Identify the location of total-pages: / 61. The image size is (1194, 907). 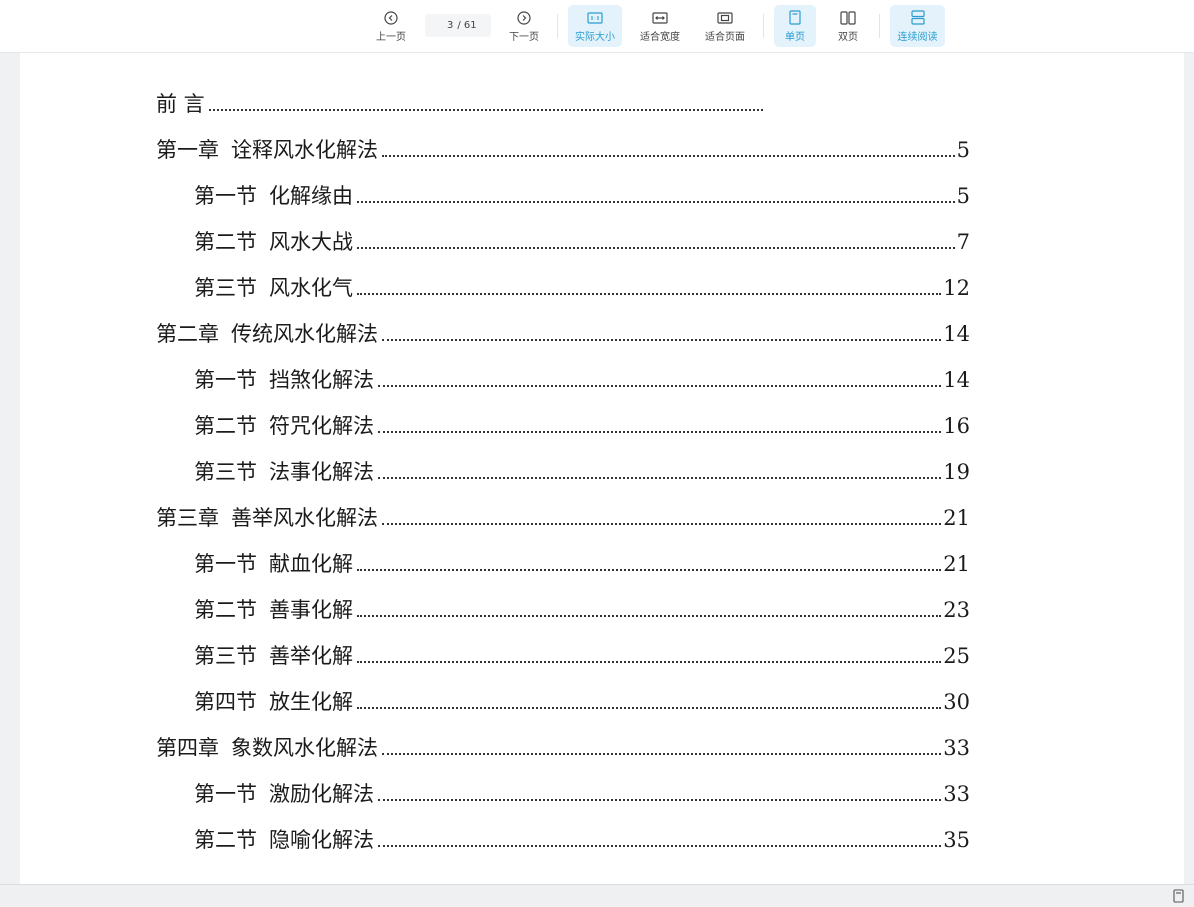
(467, 25).